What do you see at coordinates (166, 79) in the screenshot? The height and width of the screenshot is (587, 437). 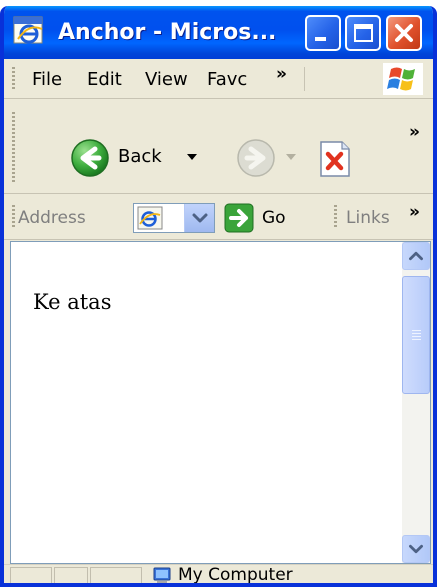 I see `menu-view: View` at bounding box center [166, 79].